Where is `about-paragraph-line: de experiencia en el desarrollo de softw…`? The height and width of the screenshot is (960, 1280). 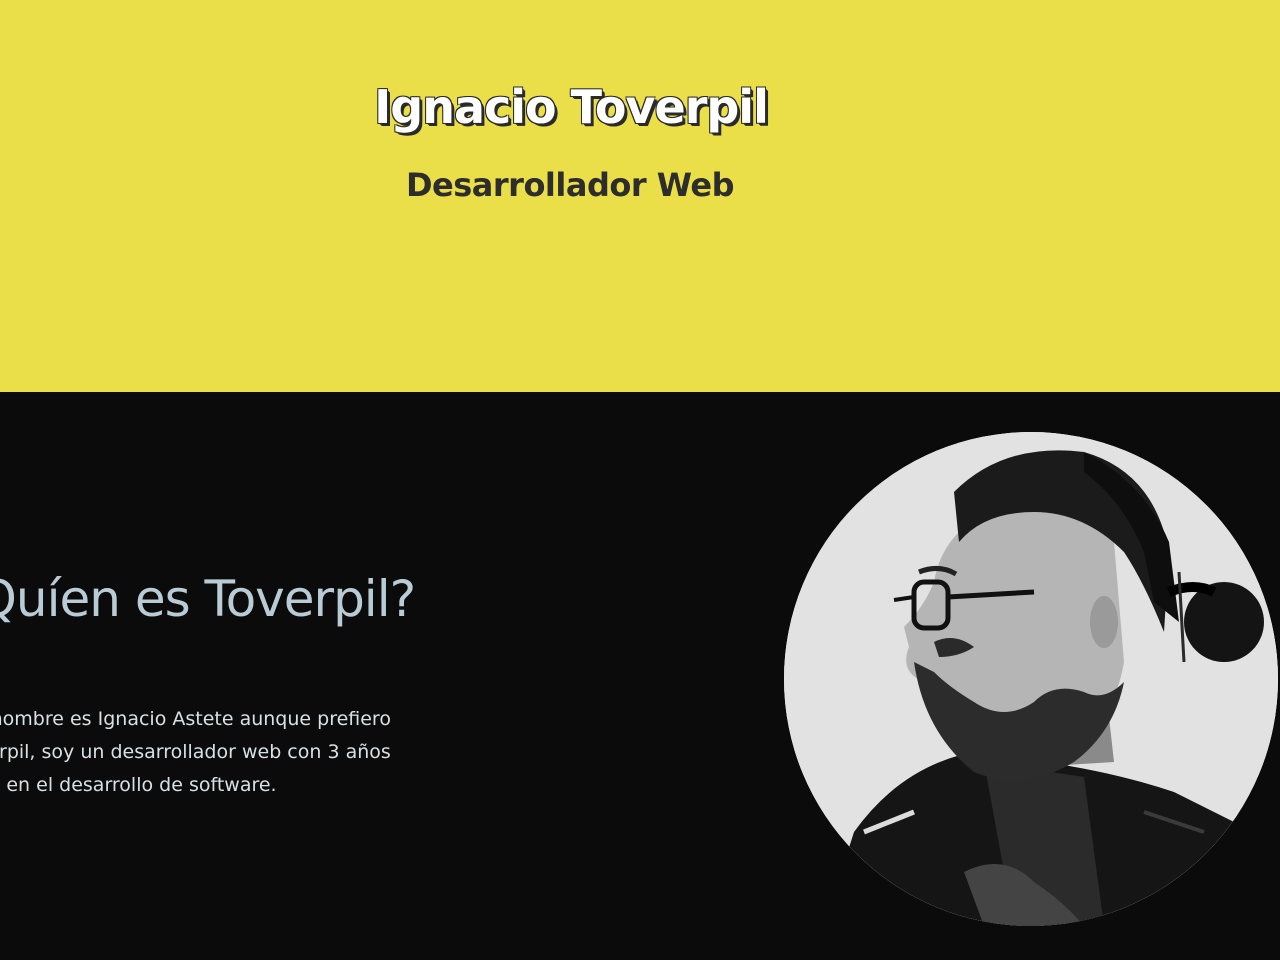 about-paragraph-line: de experiencia en el desarrollo de softw… is located at coordinates (138, 785).